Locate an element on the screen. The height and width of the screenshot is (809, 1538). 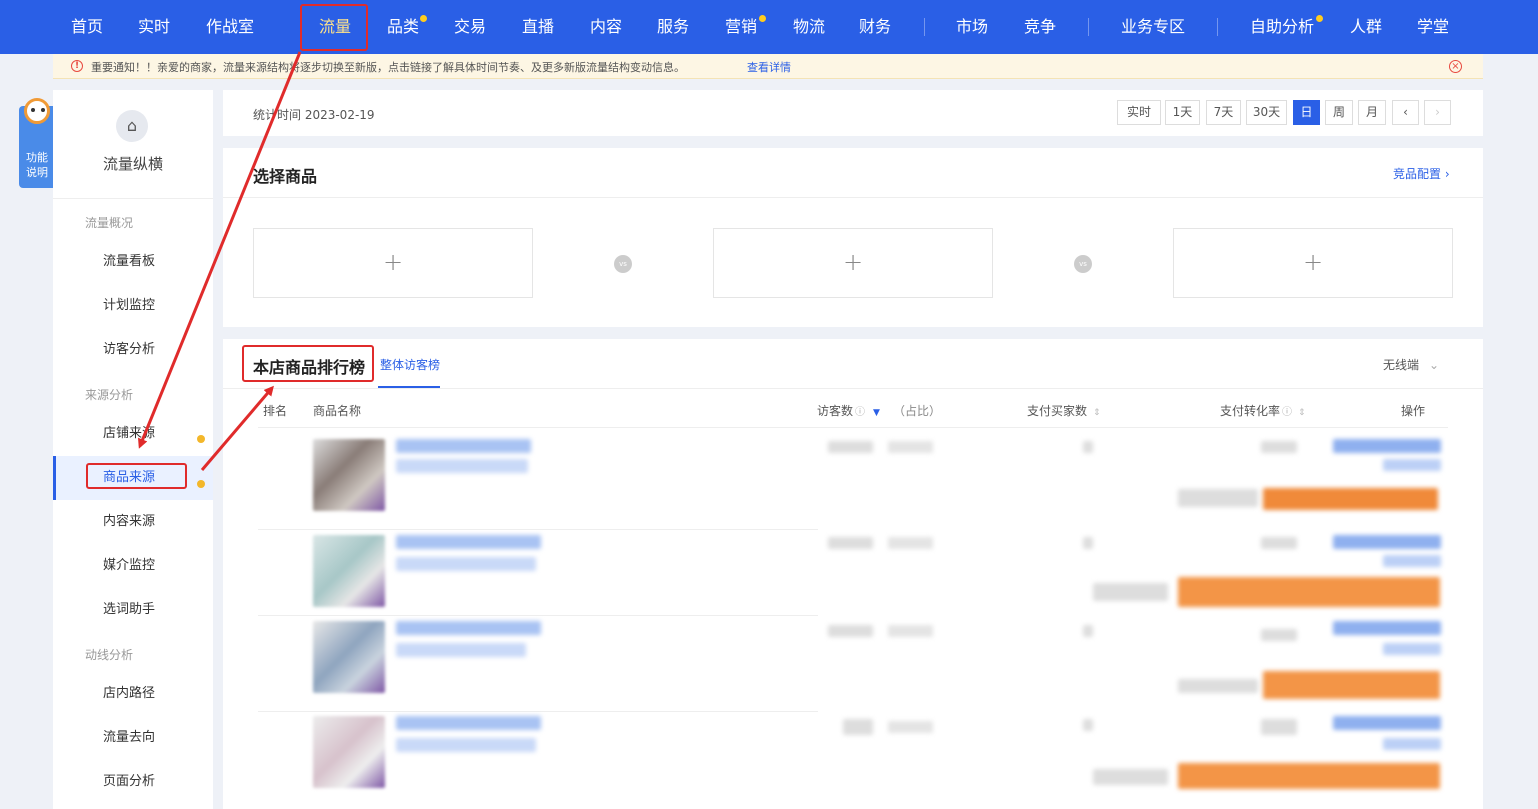
arrow-to-product-source is located at coordinates (220, 250).